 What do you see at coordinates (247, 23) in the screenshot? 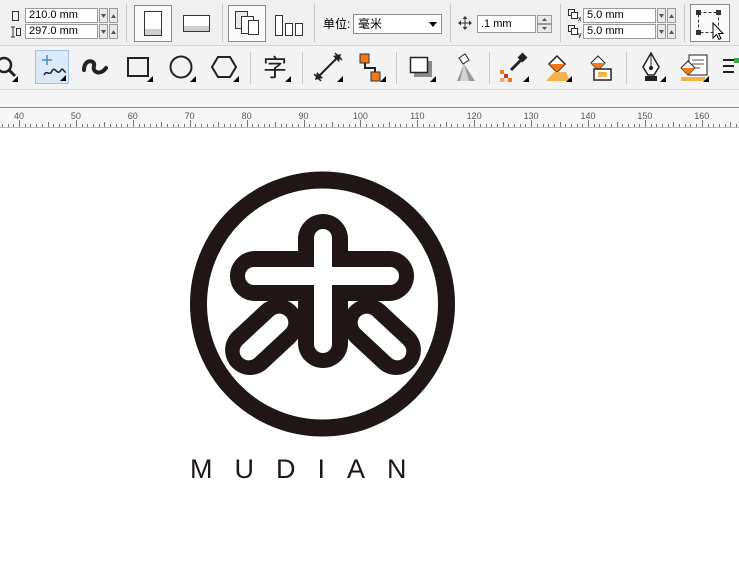
I see `all-pages-button` at bounding box center [247, 23].